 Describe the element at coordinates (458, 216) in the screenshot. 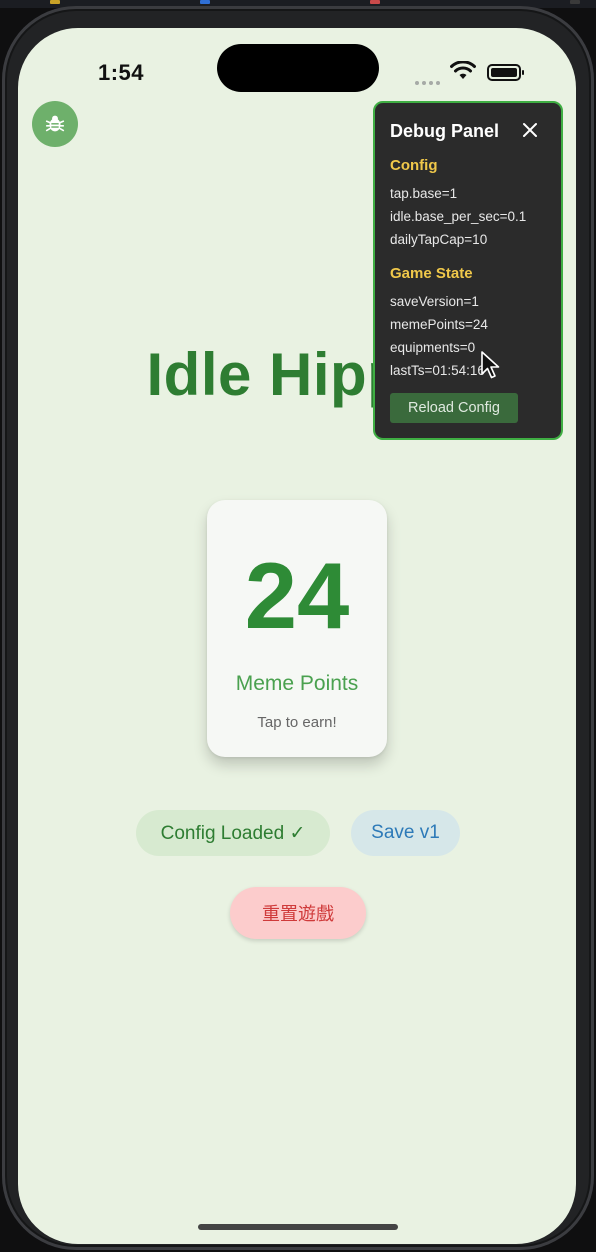

I see `config-line: idle.base_per_sec=0.1` at that location.